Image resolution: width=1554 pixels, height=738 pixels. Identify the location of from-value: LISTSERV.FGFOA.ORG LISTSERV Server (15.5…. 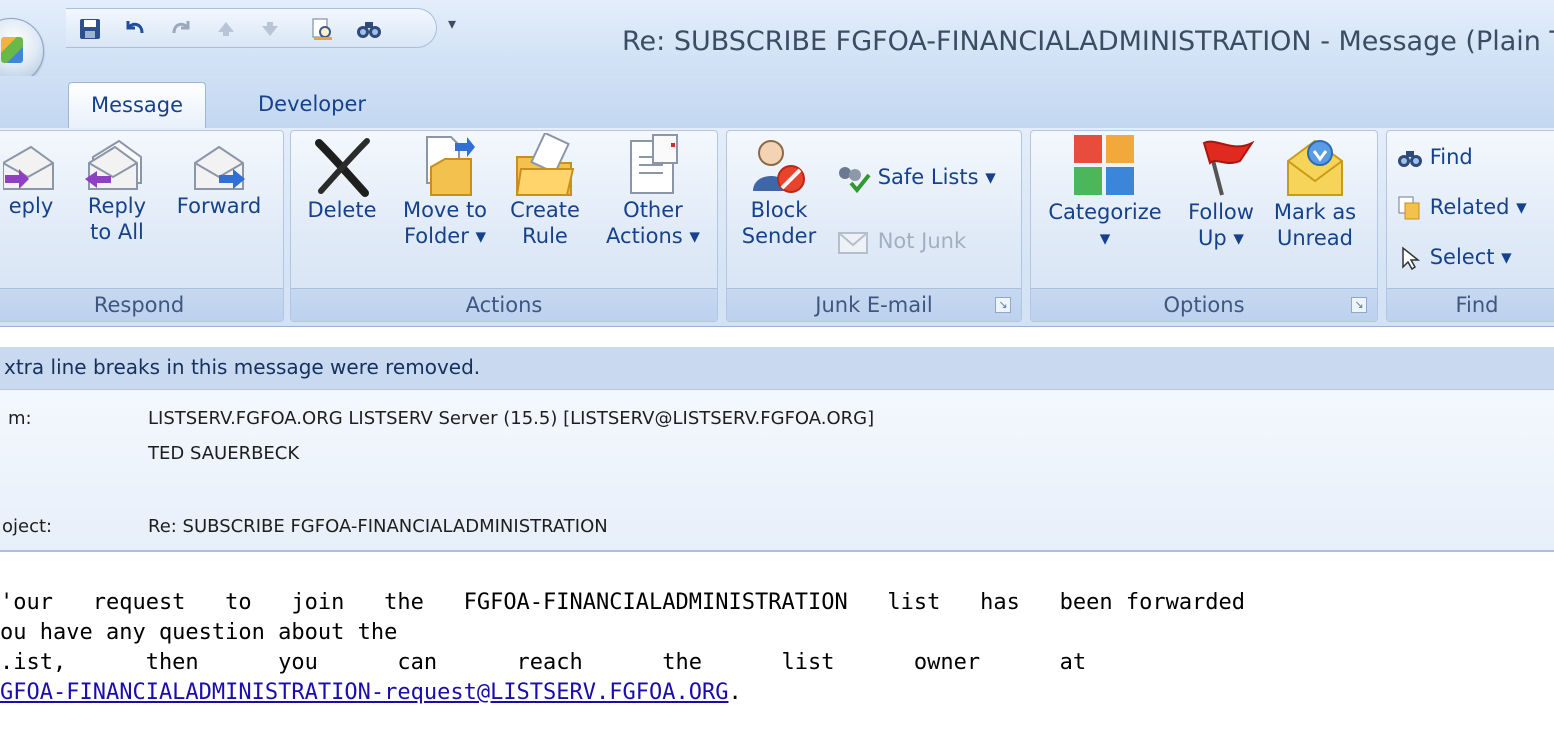
(511, 418).